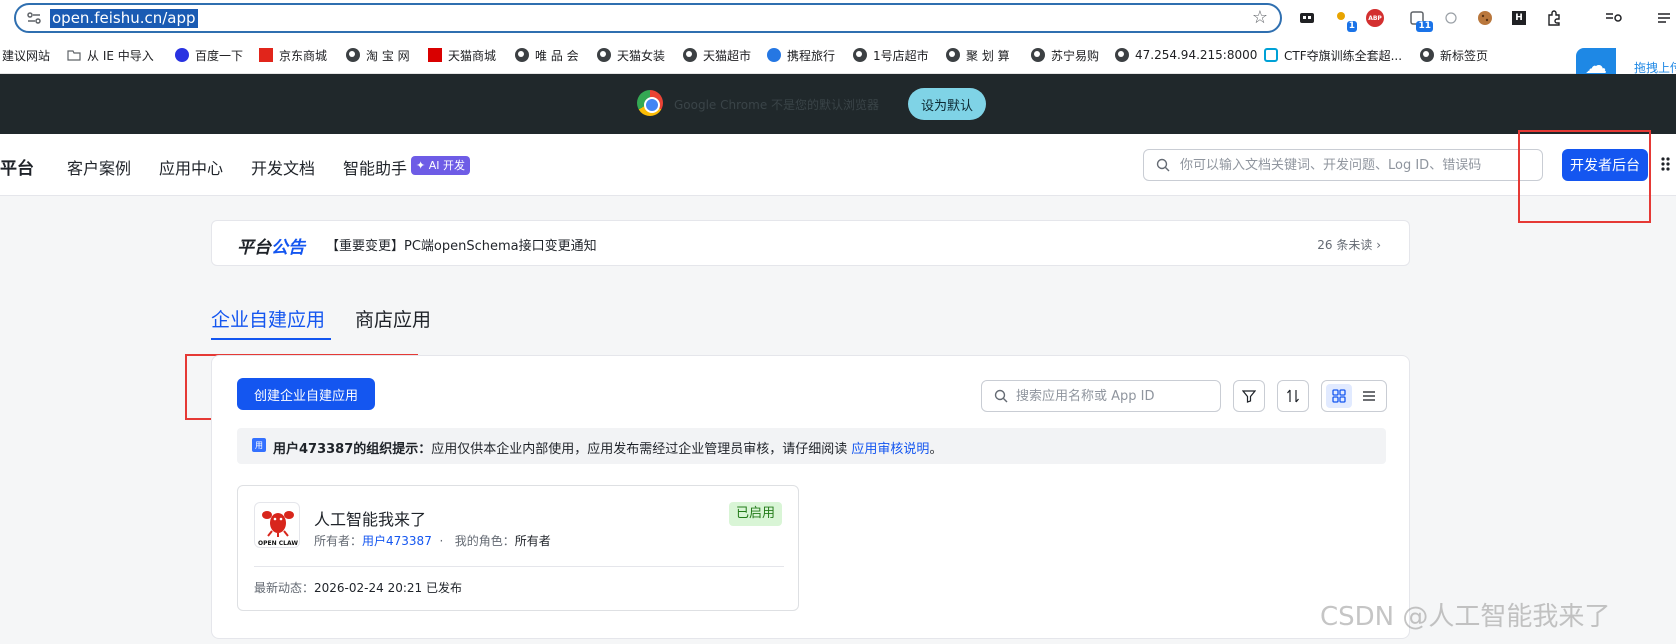 This screenshot has width=1676, height=644. Describe the element at coordinates (717, 55) in the screenshot. I see `bookmark-item: 天猫超市` at that location.